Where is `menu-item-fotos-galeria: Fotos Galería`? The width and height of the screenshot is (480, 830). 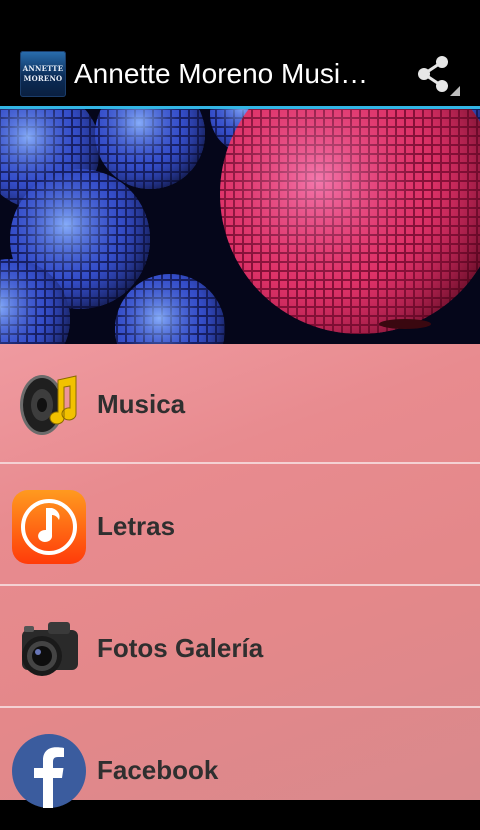 menu-item-fotos-galeria: Fotos Galería is located at coordinates (240, 648).